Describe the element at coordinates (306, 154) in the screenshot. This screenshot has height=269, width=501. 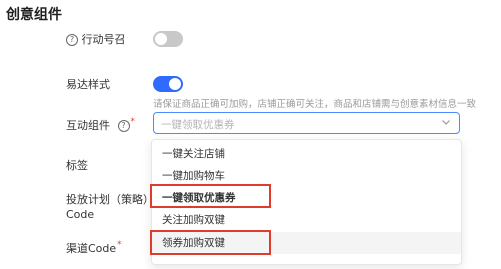
I see `dropdown-option-follow-store: 一键关注店铺` at that location.